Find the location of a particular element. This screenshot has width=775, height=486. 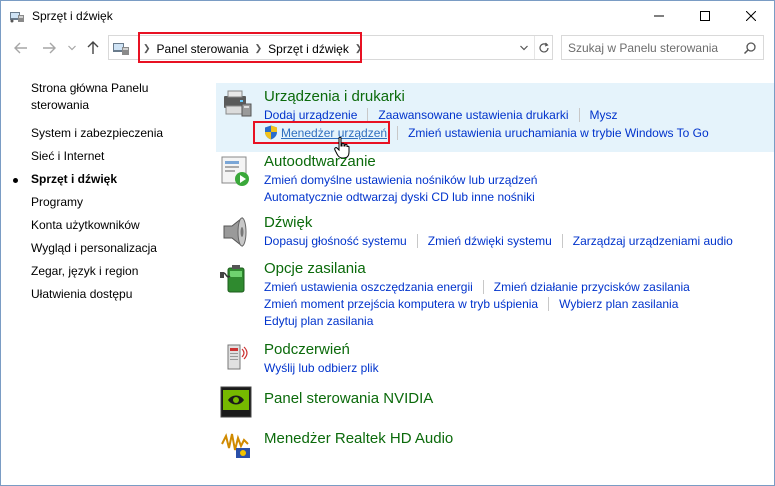

arrow-right-icon is located at coordinates (49, 48).